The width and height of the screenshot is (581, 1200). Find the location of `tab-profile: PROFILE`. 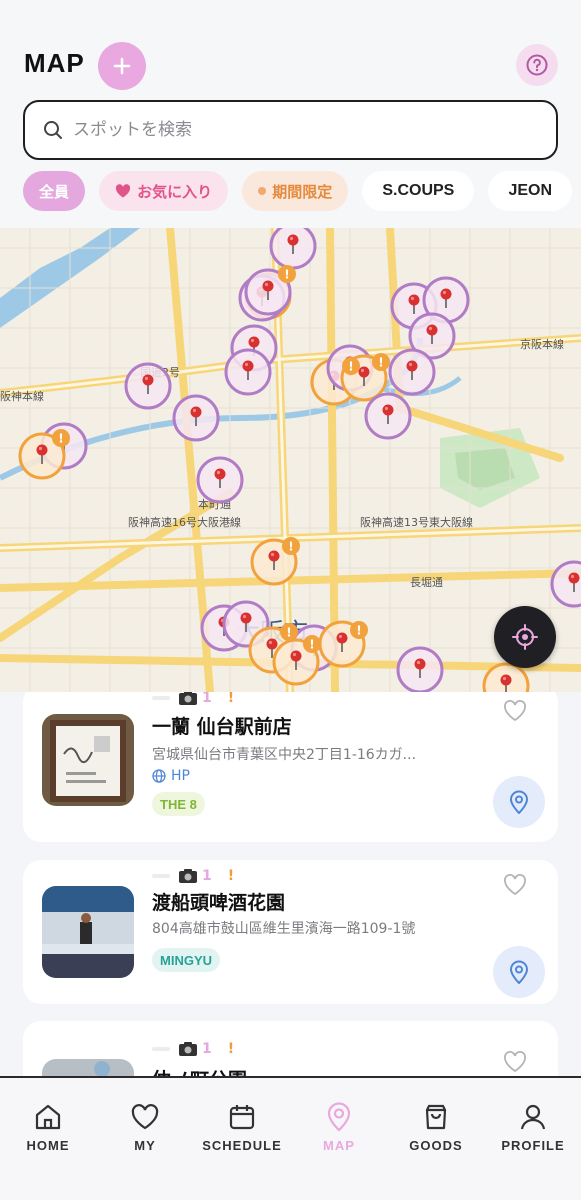

tab-profile: PROFILE is located at coordinates (532, 1127).